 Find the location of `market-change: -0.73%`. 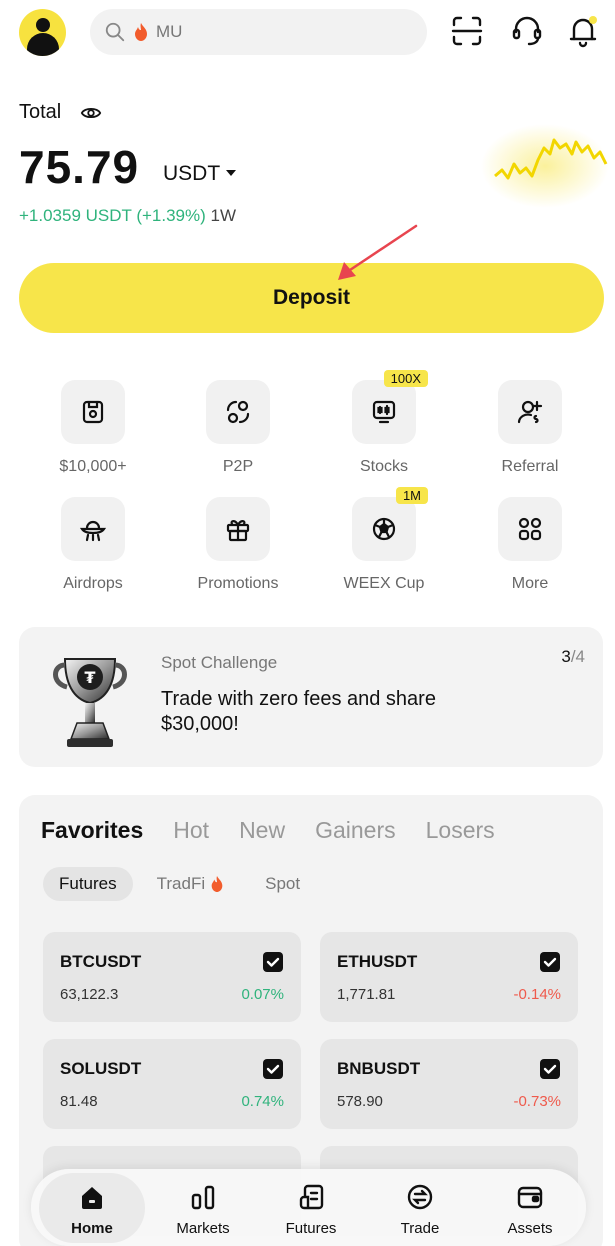

market-change: -0.73% is located at coordinates (537, 1101).